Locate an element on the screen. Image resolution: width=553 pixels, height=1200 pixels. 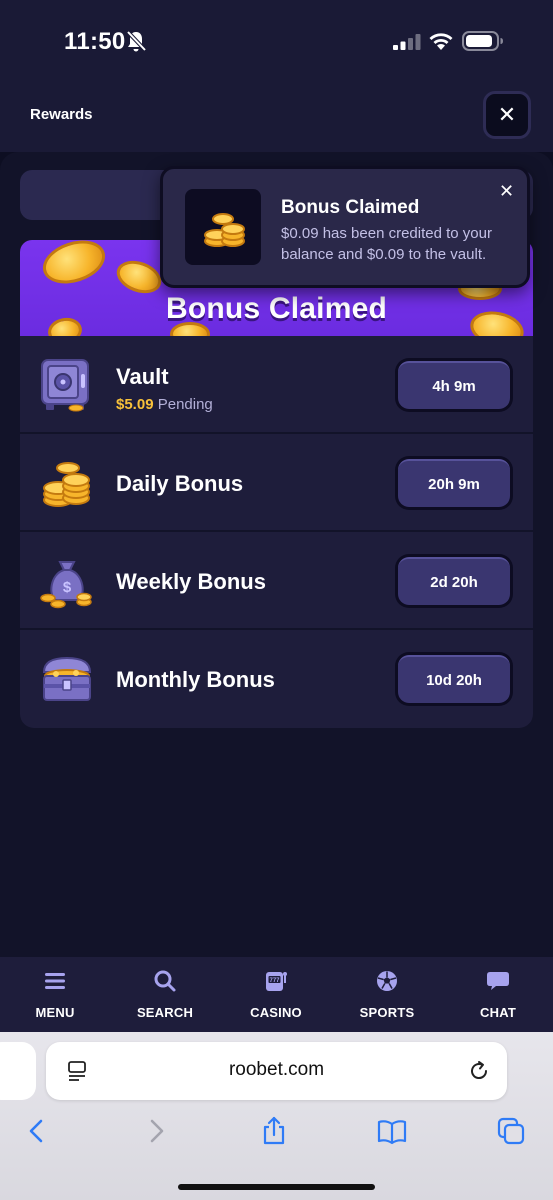
vault-timer-button: 4h 9m is located at coordinates (454, 385).